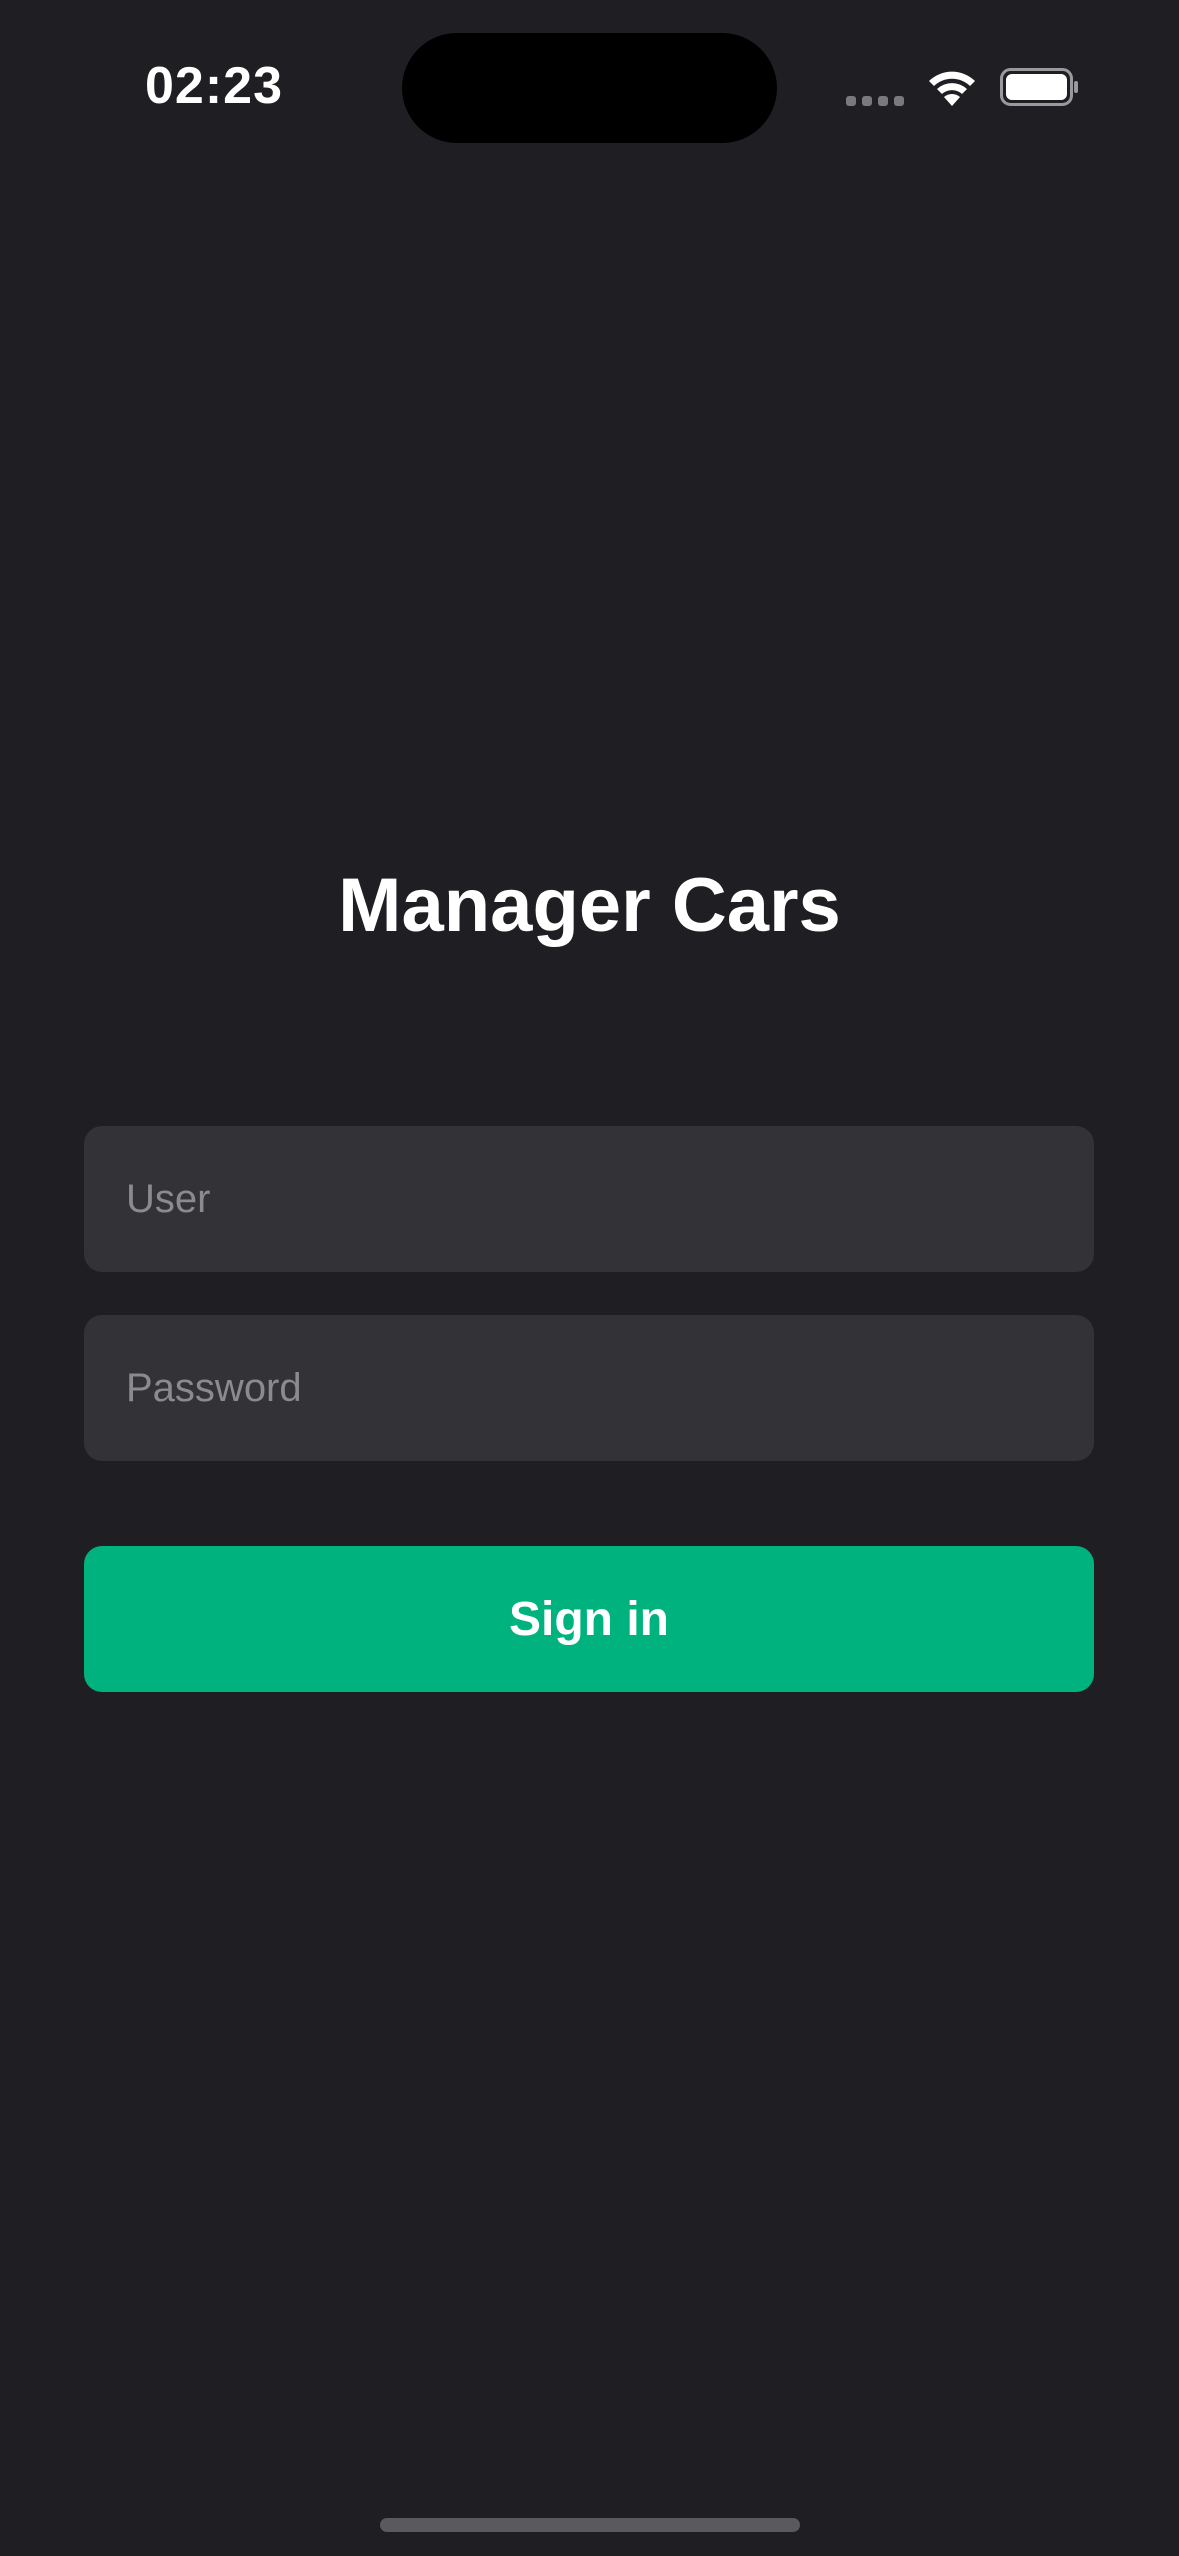  Describe the element at coordinates (589, 1619) in the screenshot. I see `sign-in-button: Sign in` at that location.